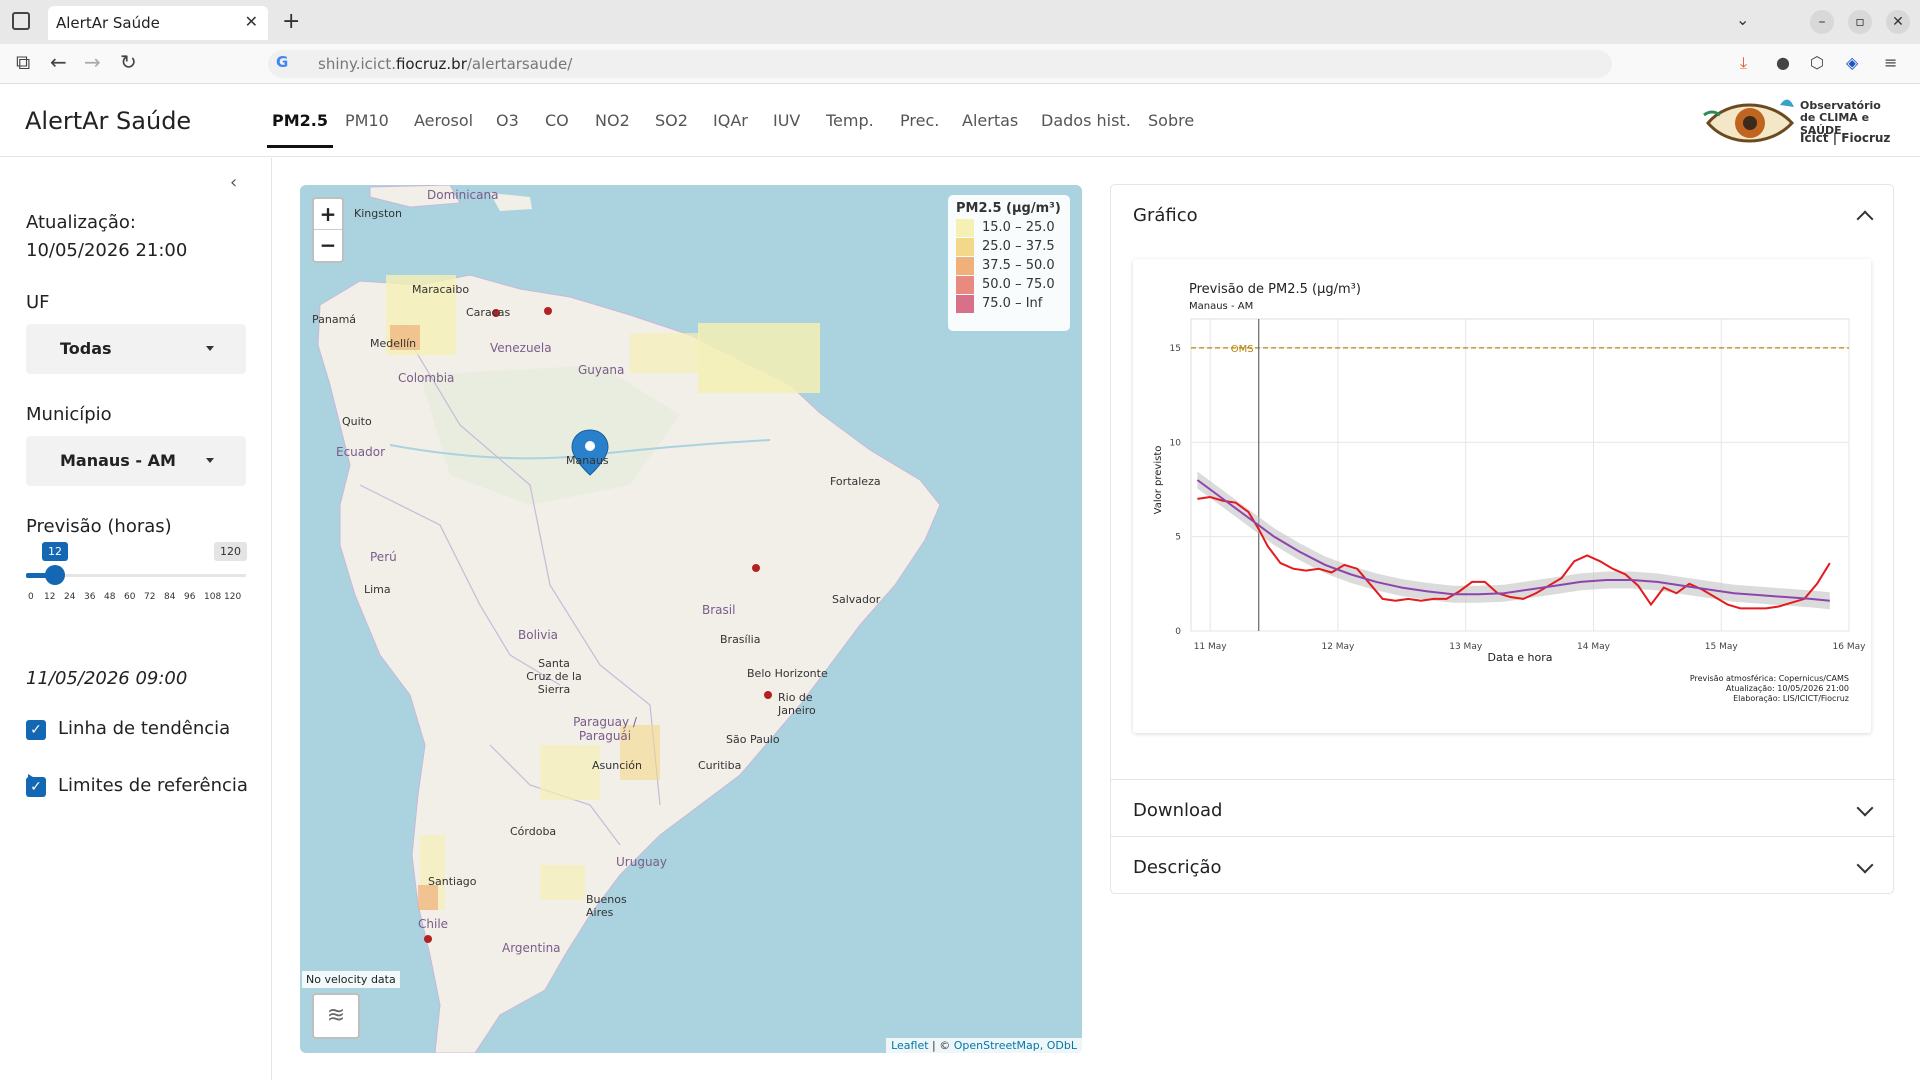 The width and height of the screenshot is (1920, 1080). Describe the element at coordinates (1338, 647) in the screenshot. I see `x-tick-label: 12 May` at that location.